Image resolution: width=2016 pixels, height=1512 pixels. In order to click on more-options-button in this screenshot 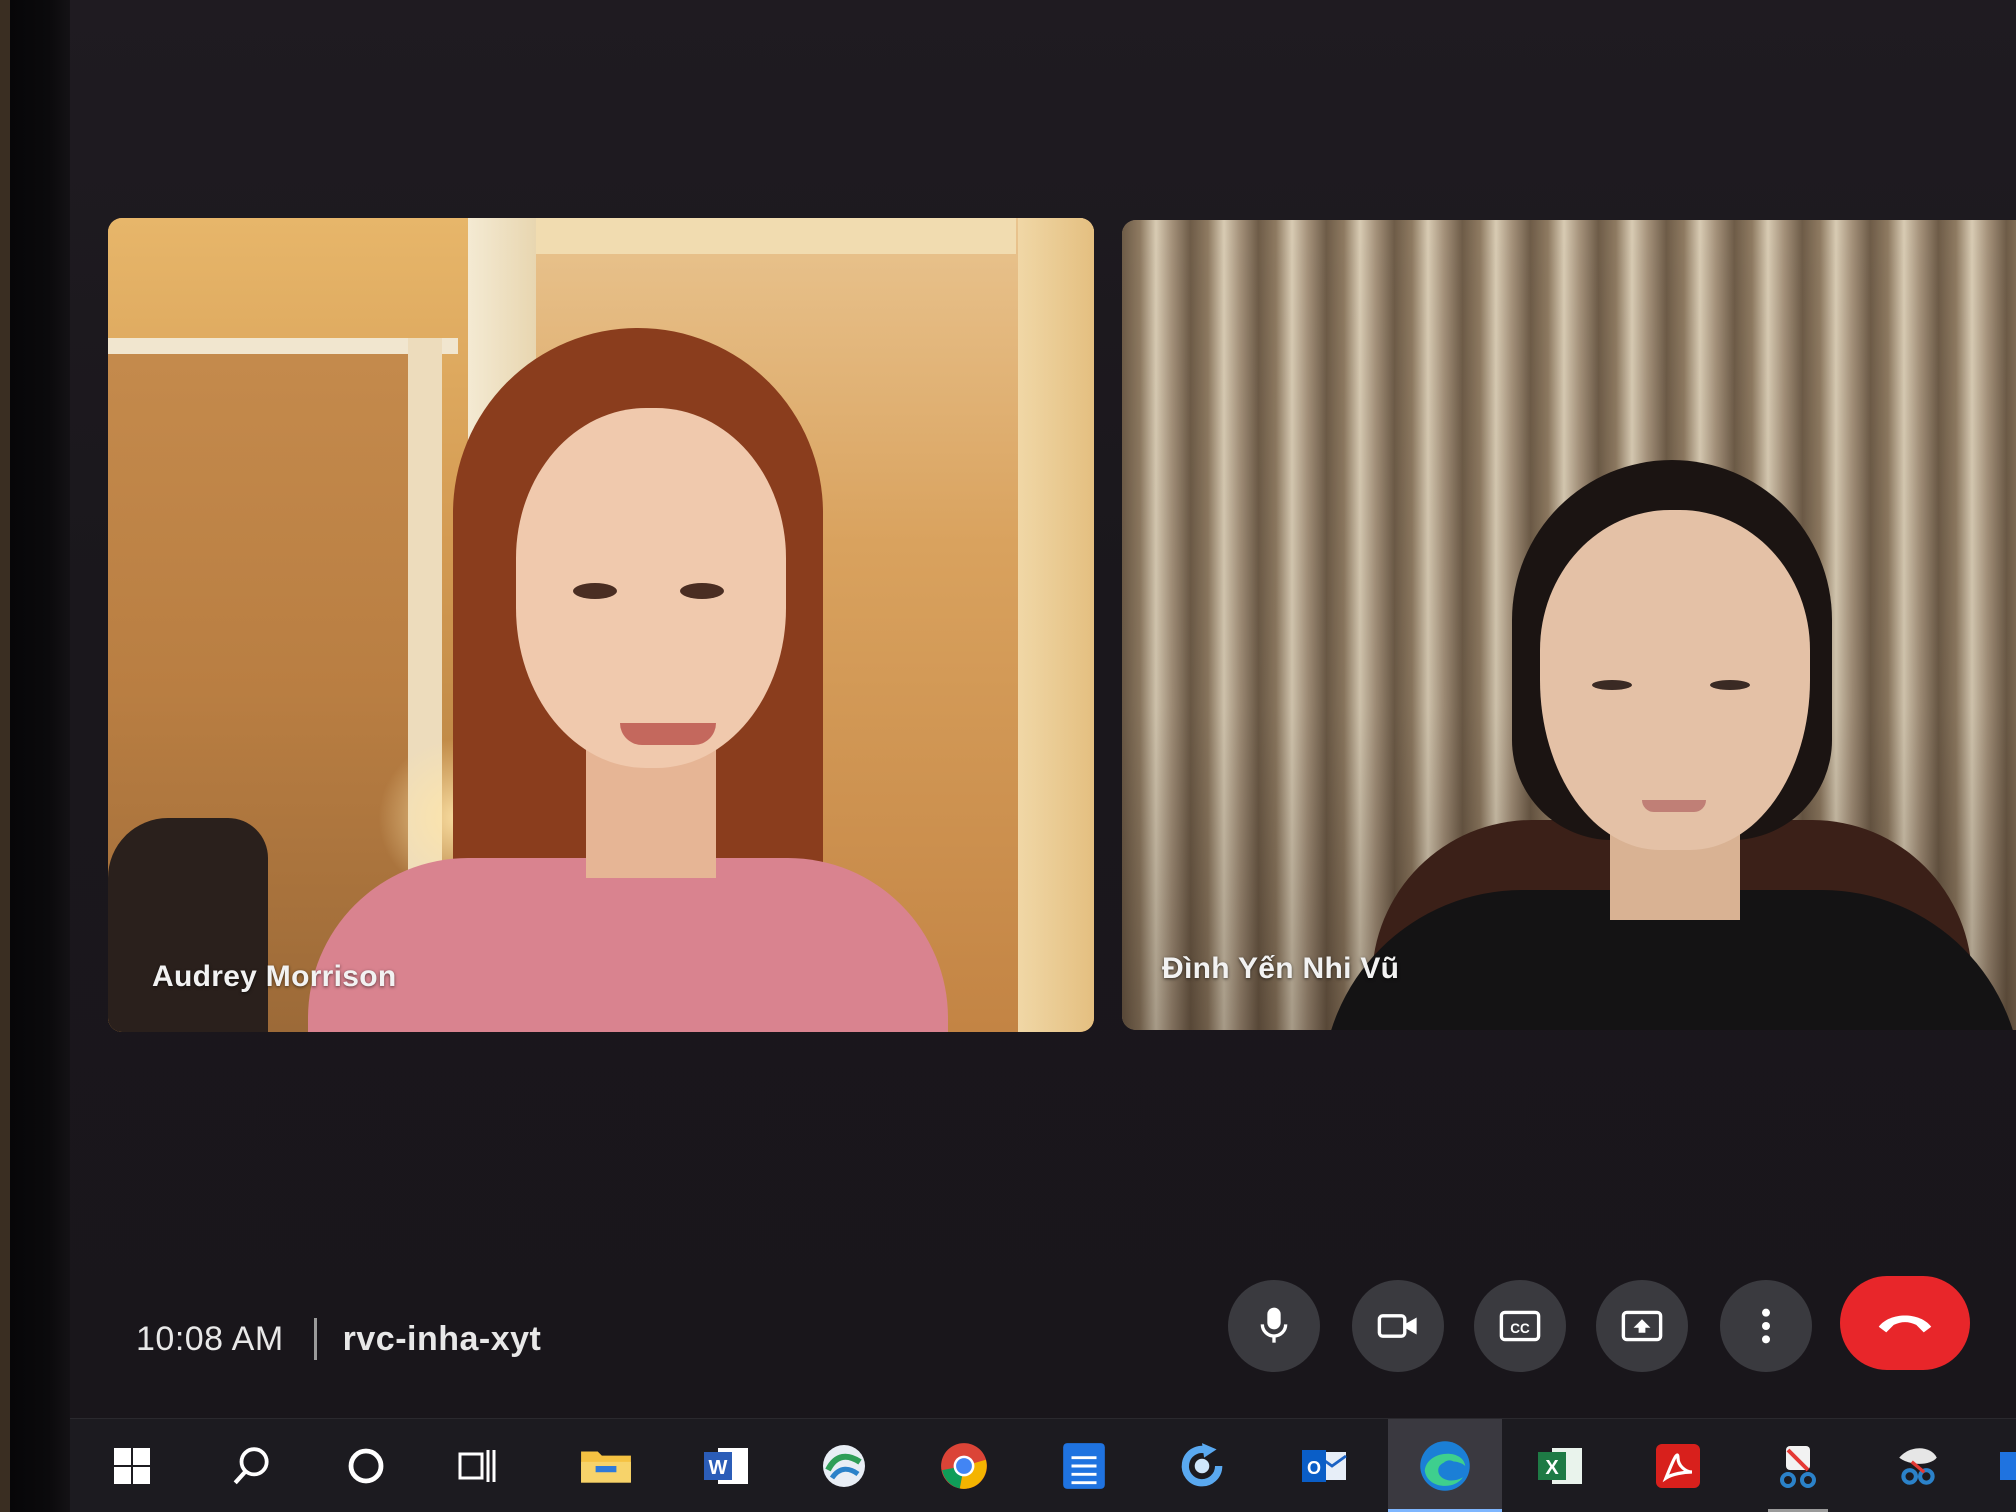, I will do `click(1766, 1326)`.